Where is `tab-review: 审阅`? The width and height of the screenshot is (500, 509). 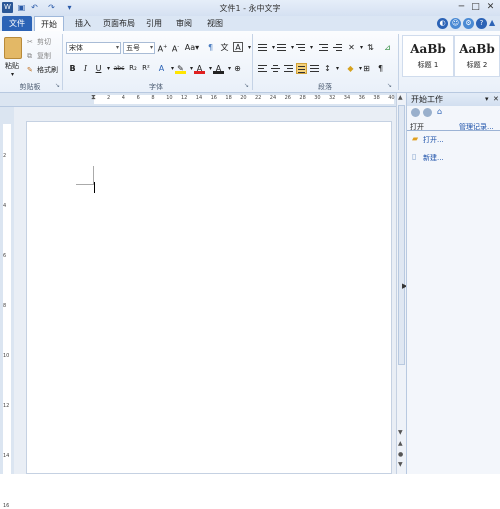 tab-review: 审阅 is located at coordinates (184, 23).